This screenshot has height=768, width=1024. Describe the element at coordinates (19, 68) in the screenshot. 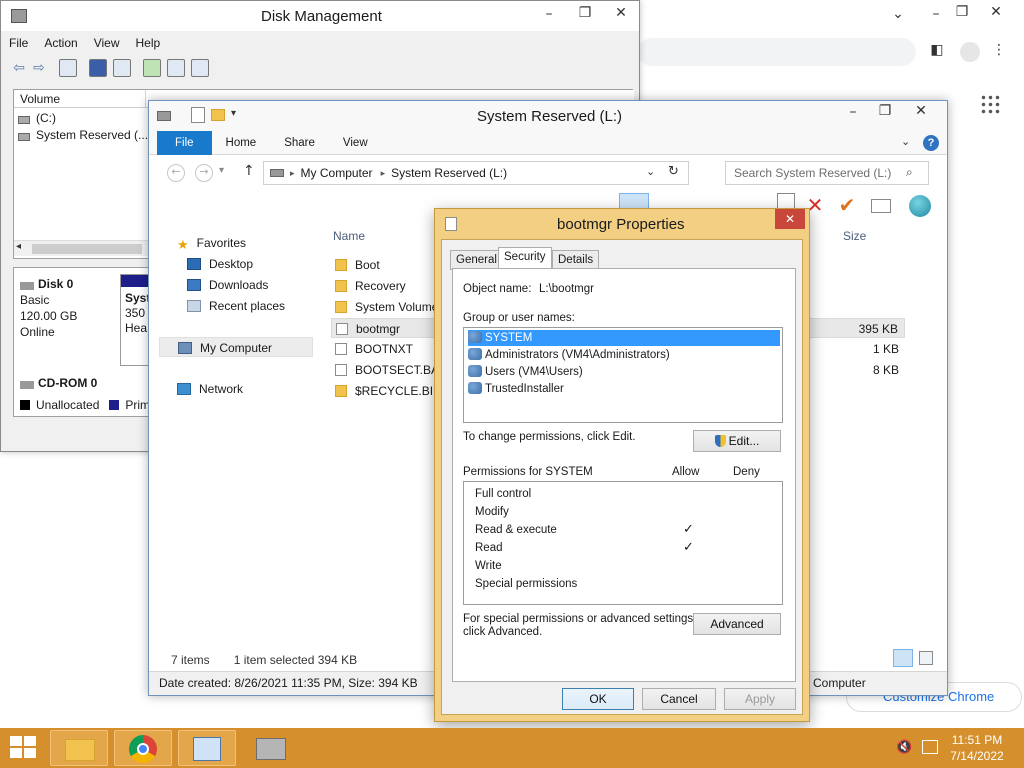

I see `back-icon: ⇦` at that location.